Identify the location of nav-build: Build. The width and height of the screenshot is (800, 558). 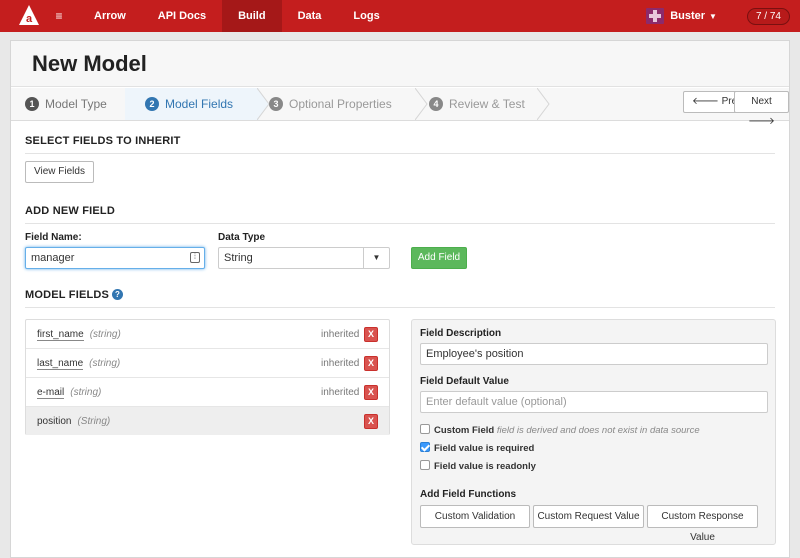
(252, 16).